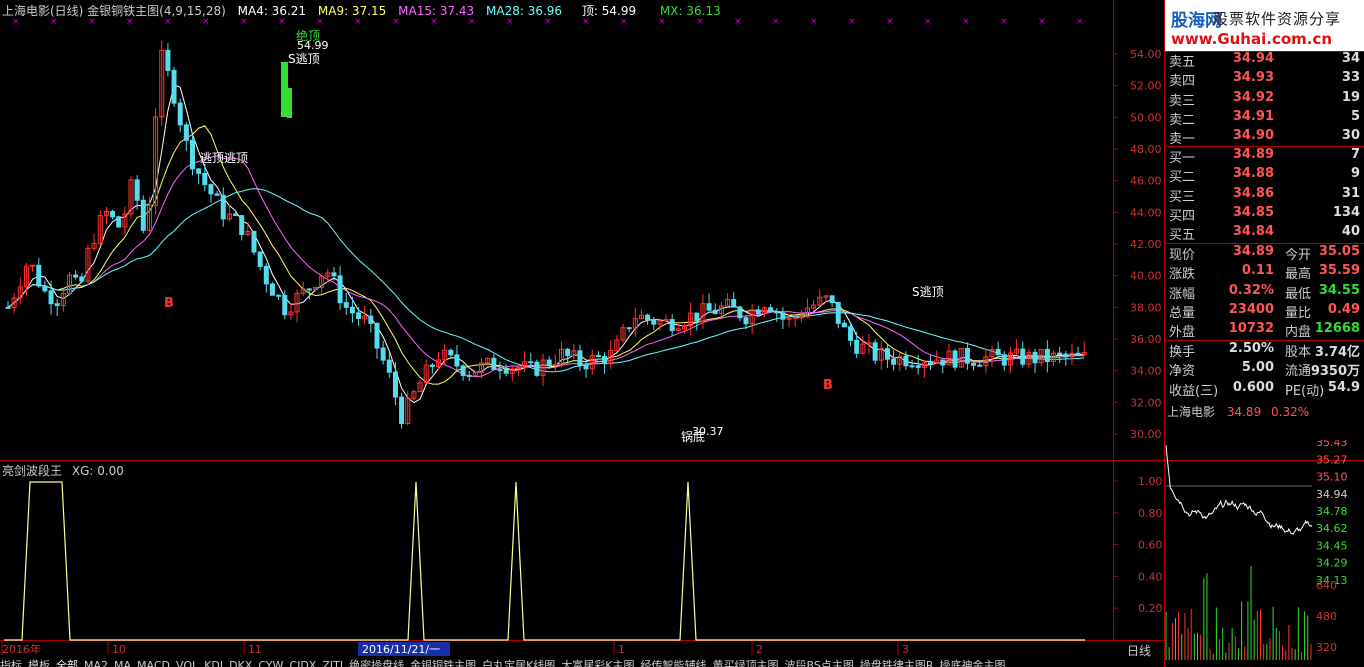 The width and height of the screenshot is (1364, 667). What do you see at coordinates (746, 663) in the screenshot?
I see `indicator-tab: 黄买绿顶主图` at bounding box center [746, 663].